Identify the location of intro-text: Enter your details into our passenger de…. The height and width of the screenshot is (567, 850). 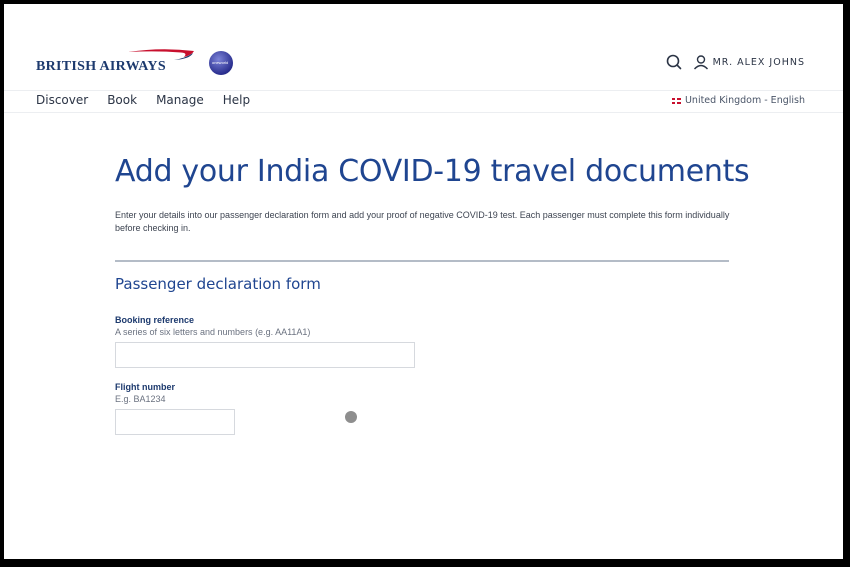
(422, 221).